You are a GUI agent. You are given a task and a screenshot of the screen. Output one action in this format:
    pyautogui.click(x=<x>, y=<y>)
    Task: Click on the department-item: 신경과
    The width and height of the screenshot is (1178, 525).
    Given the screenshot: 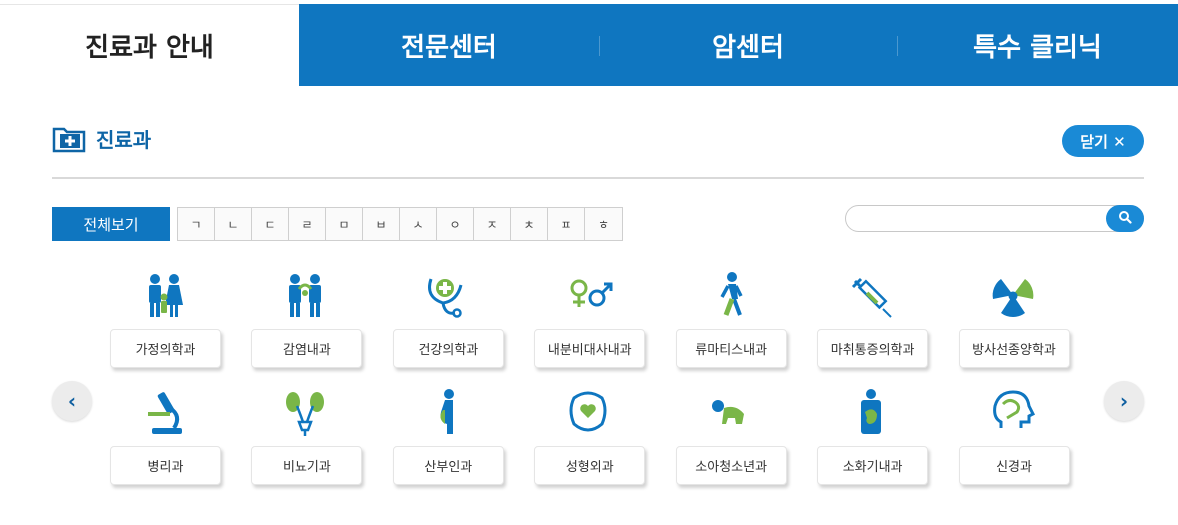 What is the action you would take?
    pyautogui.click(x=1029, y=440)
    